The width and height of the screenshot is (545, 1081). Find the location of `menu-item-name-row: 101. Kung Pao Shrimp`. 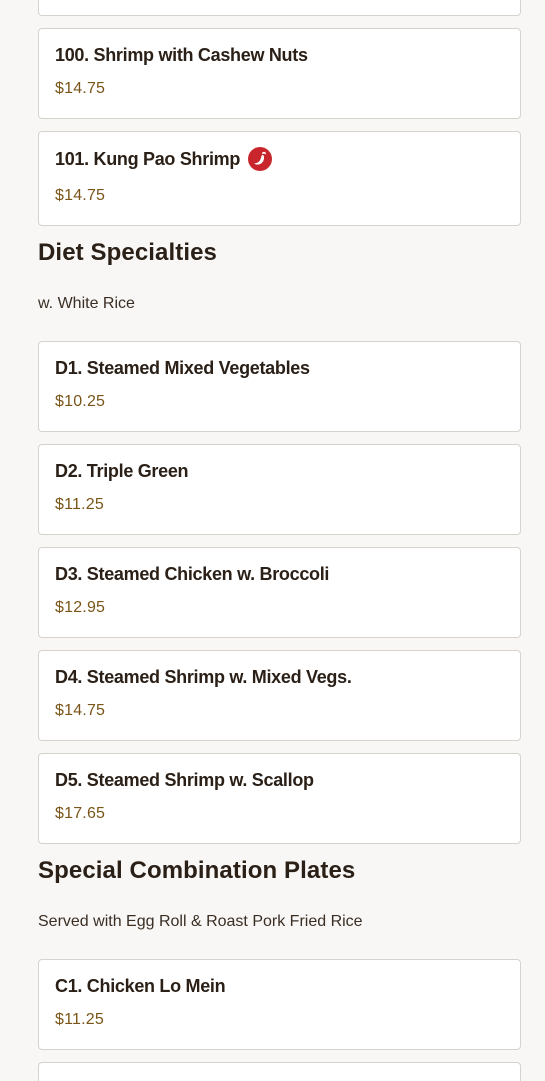

menu-item-name-row: 101. Kung Pao Shrimp is located at coordinates (164, 159).